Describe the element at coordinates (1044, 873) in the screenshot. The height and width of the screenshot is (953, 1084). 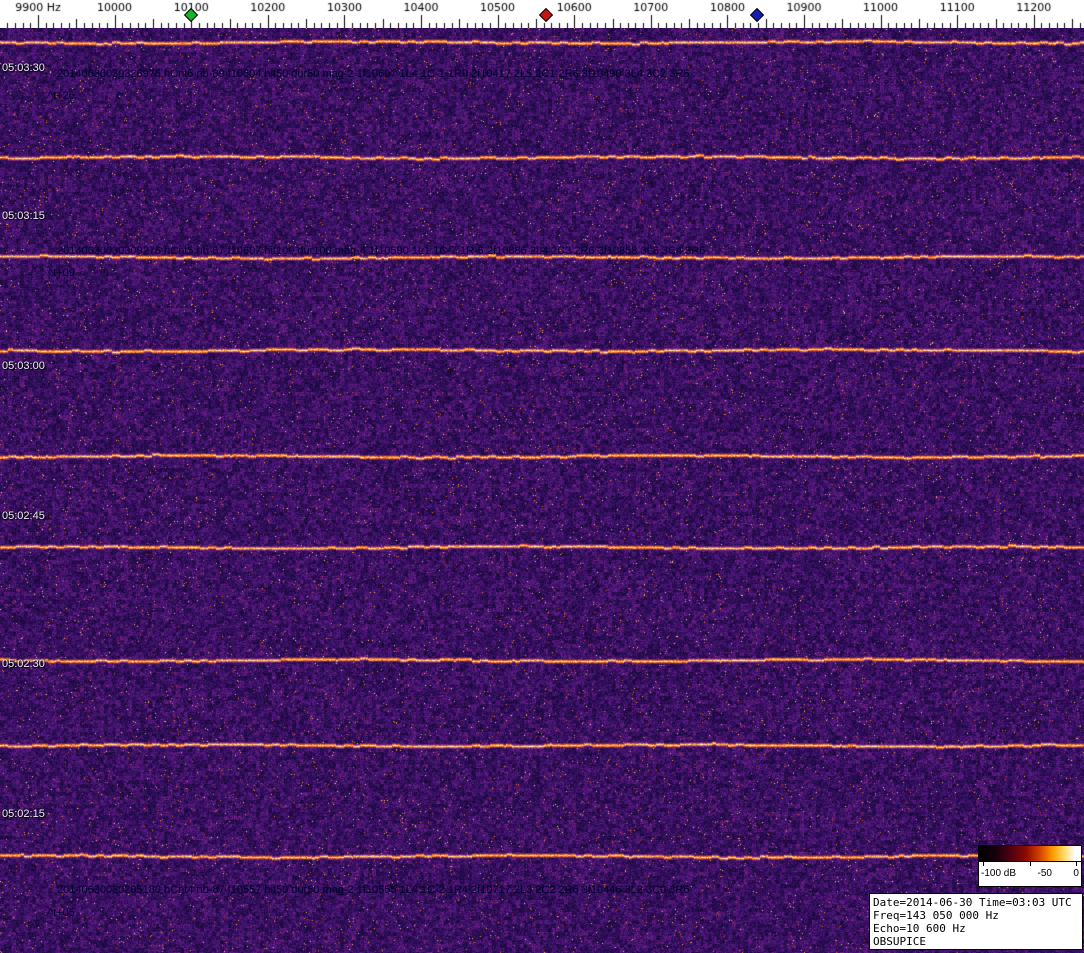
I see `colorbar-mid-label: -50` at that location.